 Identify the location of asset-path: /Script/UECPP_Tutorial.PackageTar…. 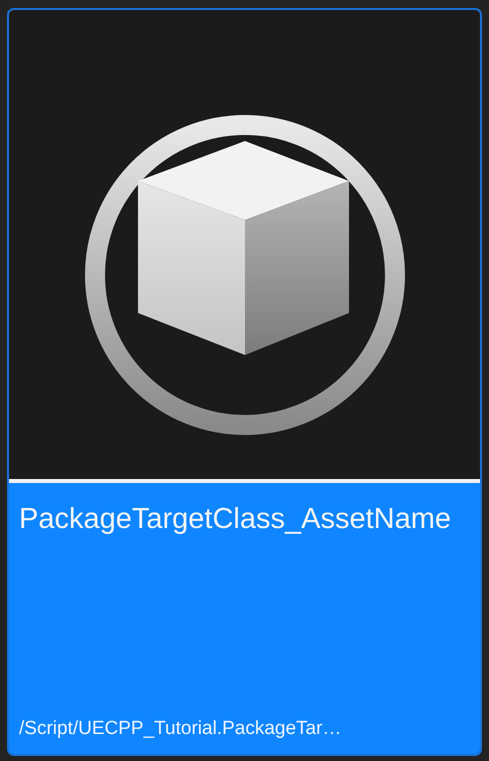
(180, 729).